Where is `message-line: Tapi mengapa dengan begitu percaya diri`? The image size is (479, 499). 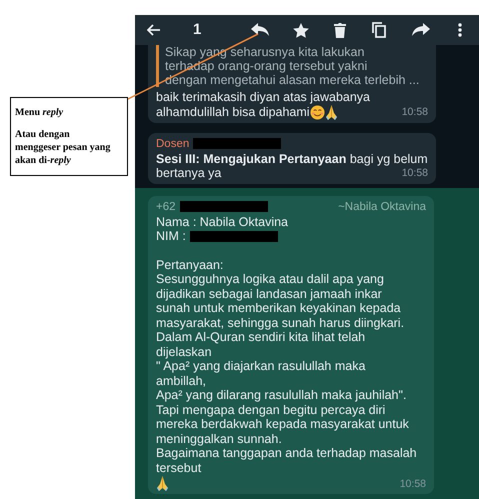 message-line: Tapi mengapa dengan begitu percaya diri is located at coordinates (271, 409).